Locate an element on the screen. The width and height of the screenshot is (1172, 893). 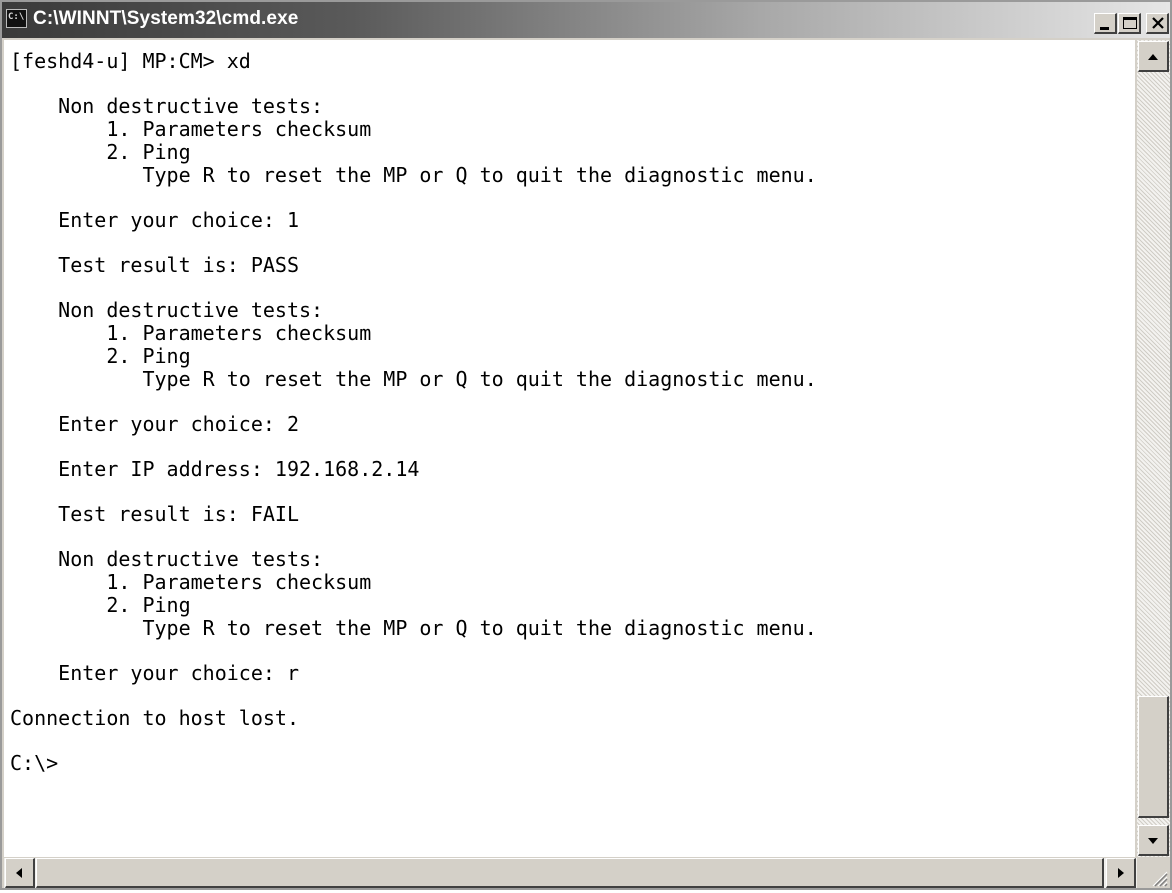
close-button is located at coordinates (1157, 23).